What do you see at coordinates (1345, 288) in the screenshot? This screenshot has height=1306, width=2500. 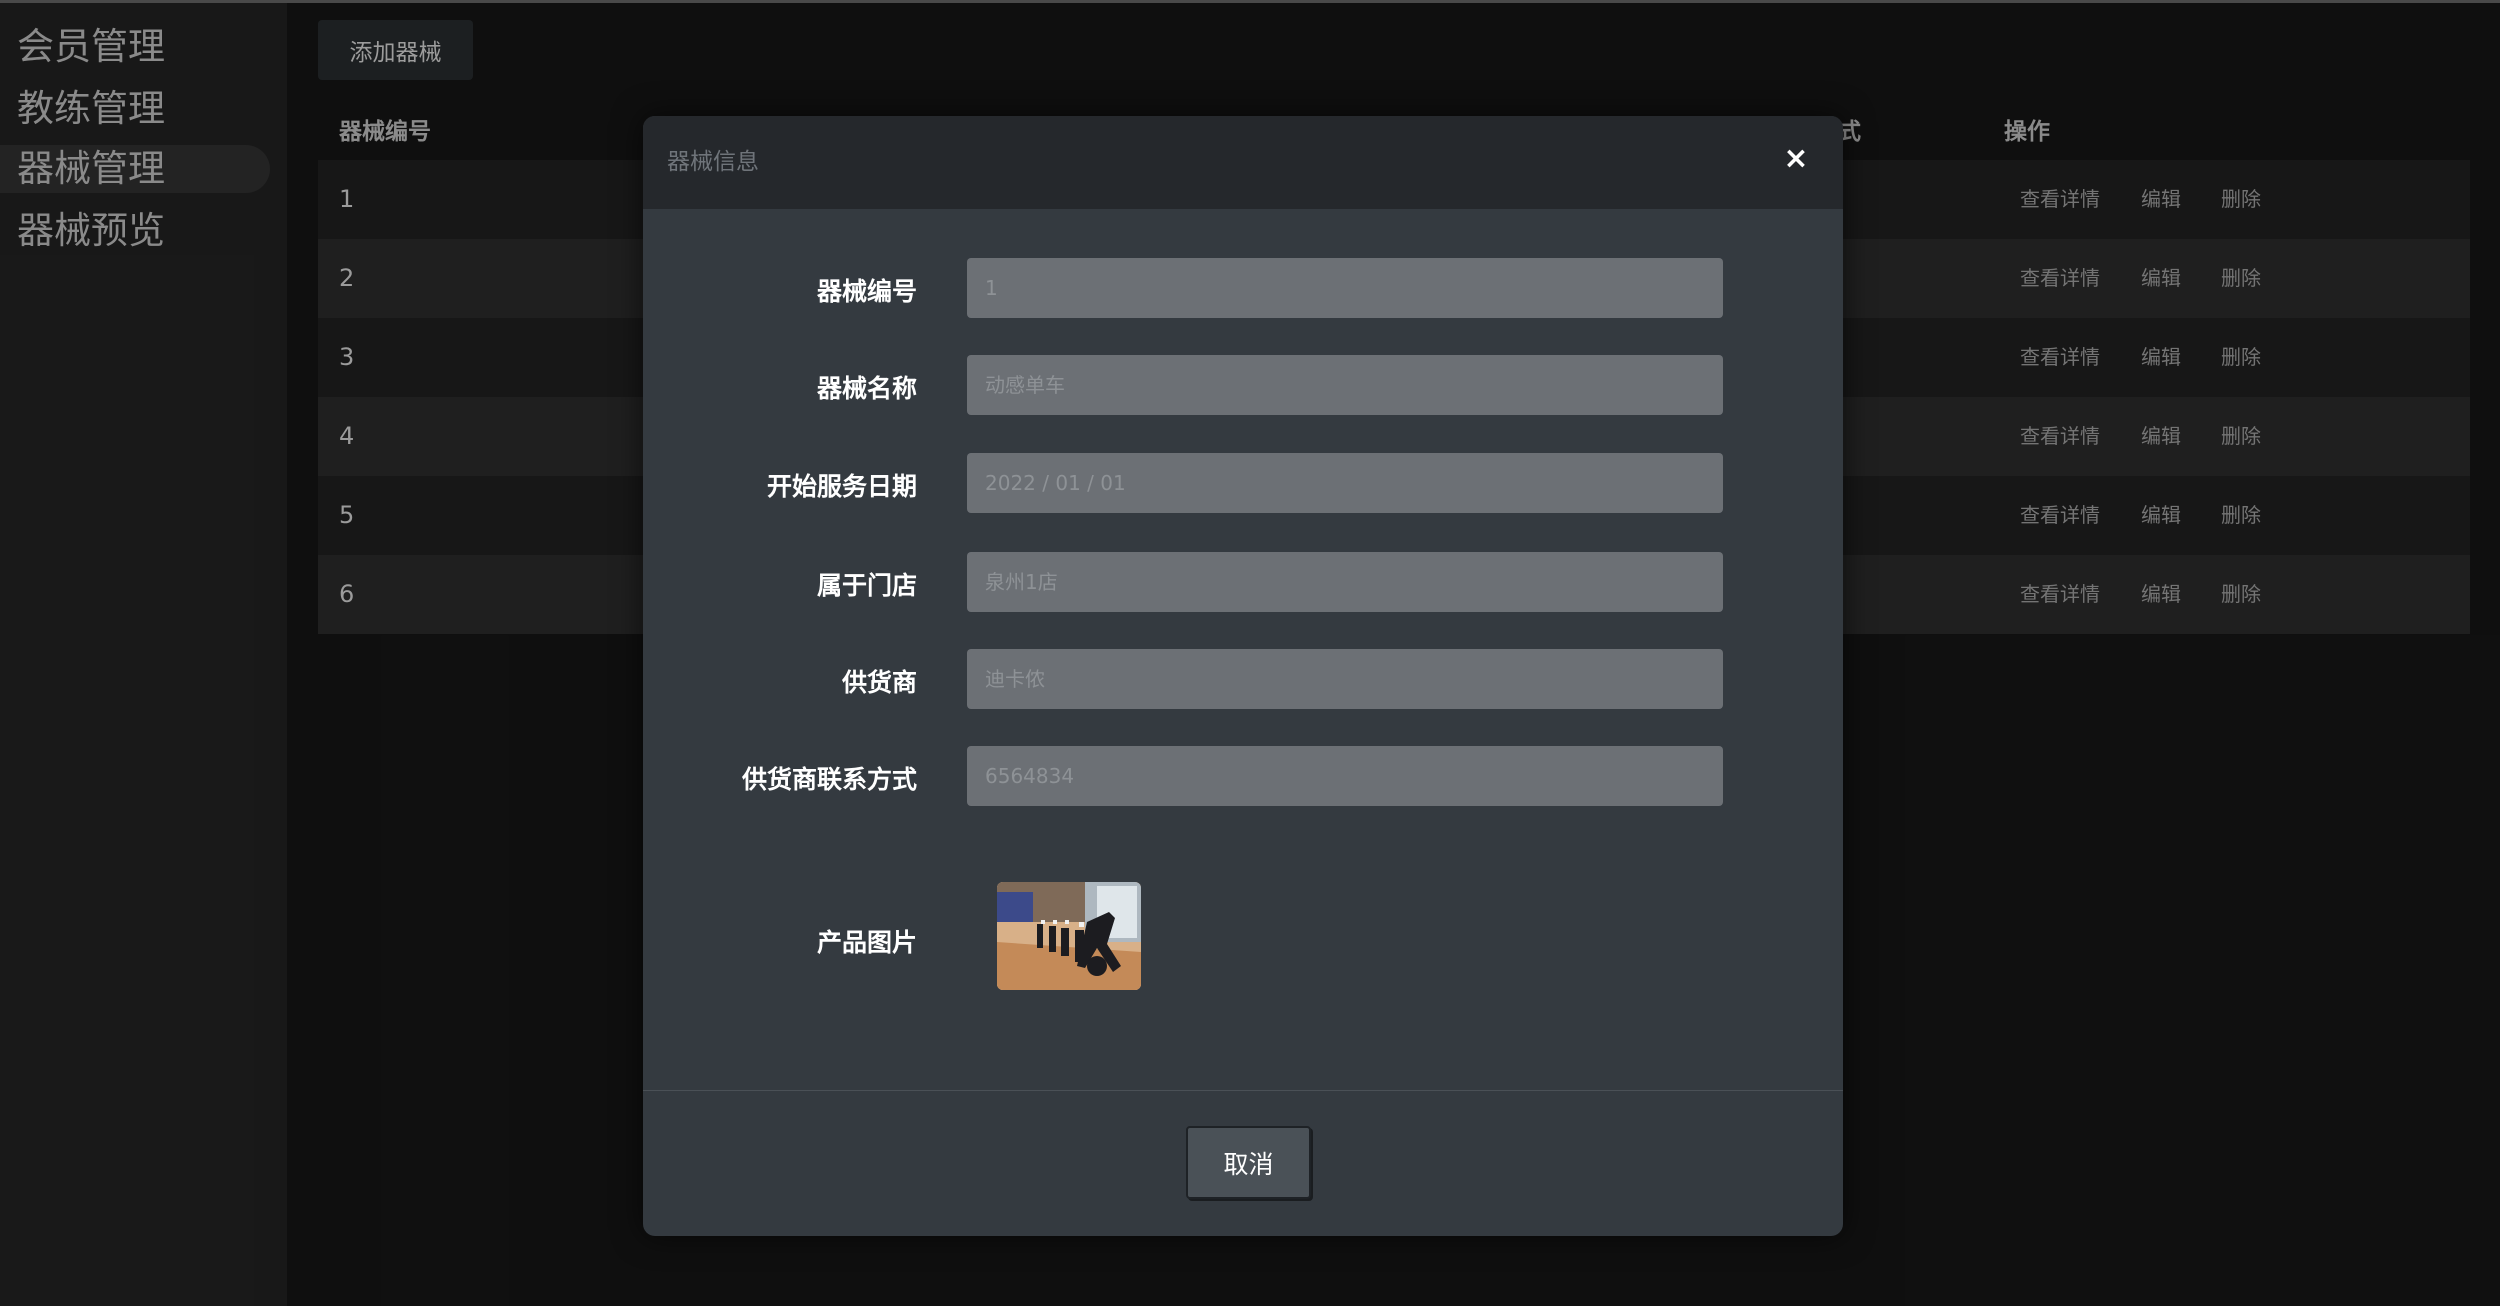 I see `equipment-id-field` at bounding box center [1345, 288].